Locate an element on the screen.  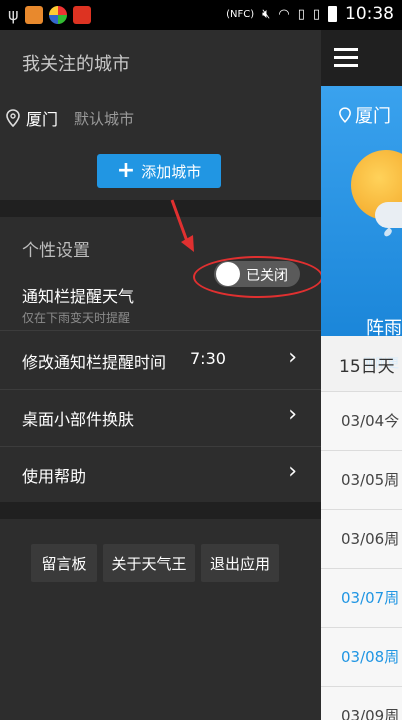
weather-condition: 阵雨 is located at coordinates (384, 328).